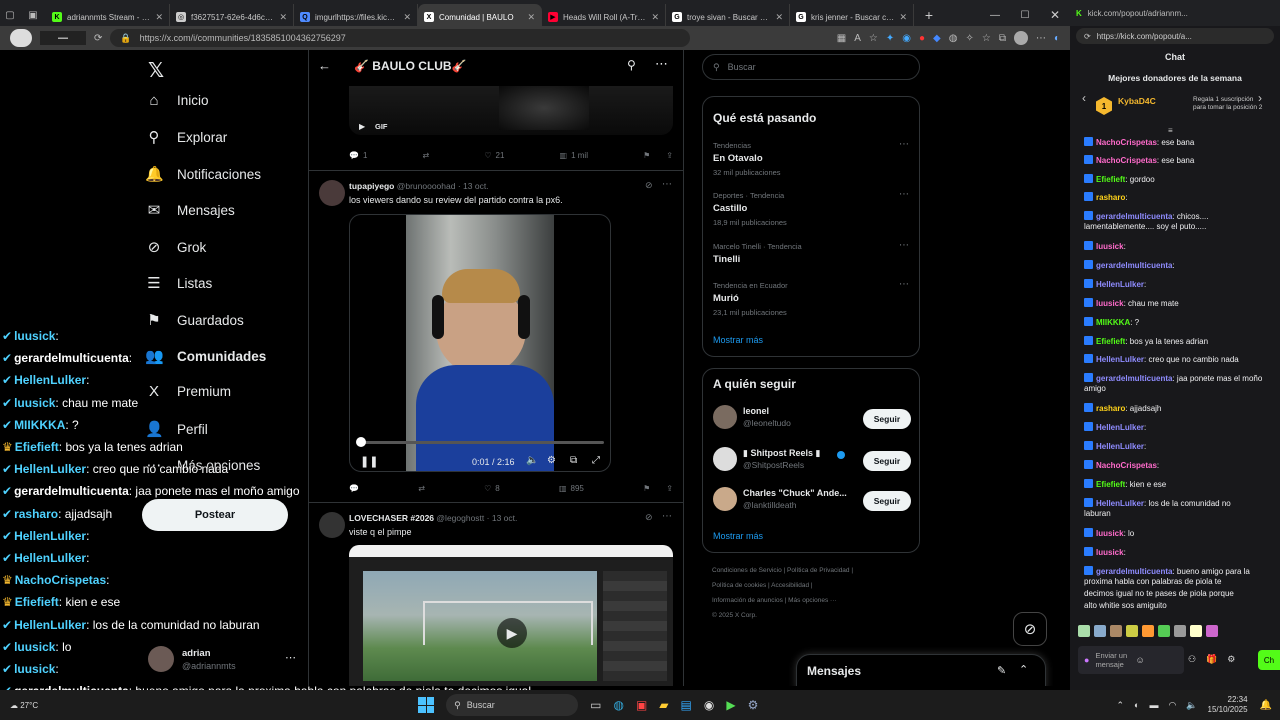 The width and height of the screenshot is (1280, 720). I want to click on users-icon: ⚇, so click(1192, 659).